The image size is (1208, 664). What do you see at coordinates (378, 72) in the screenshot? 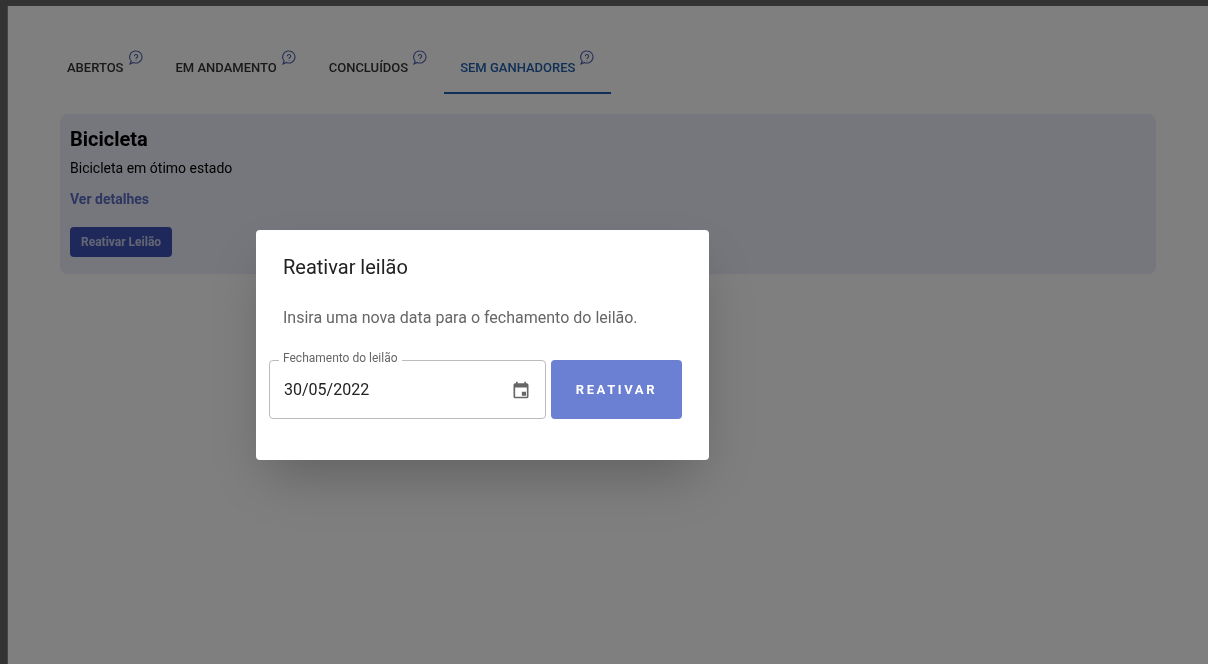
I see `tab: CONCLUÍDOS` at bounding box center [378, 72].